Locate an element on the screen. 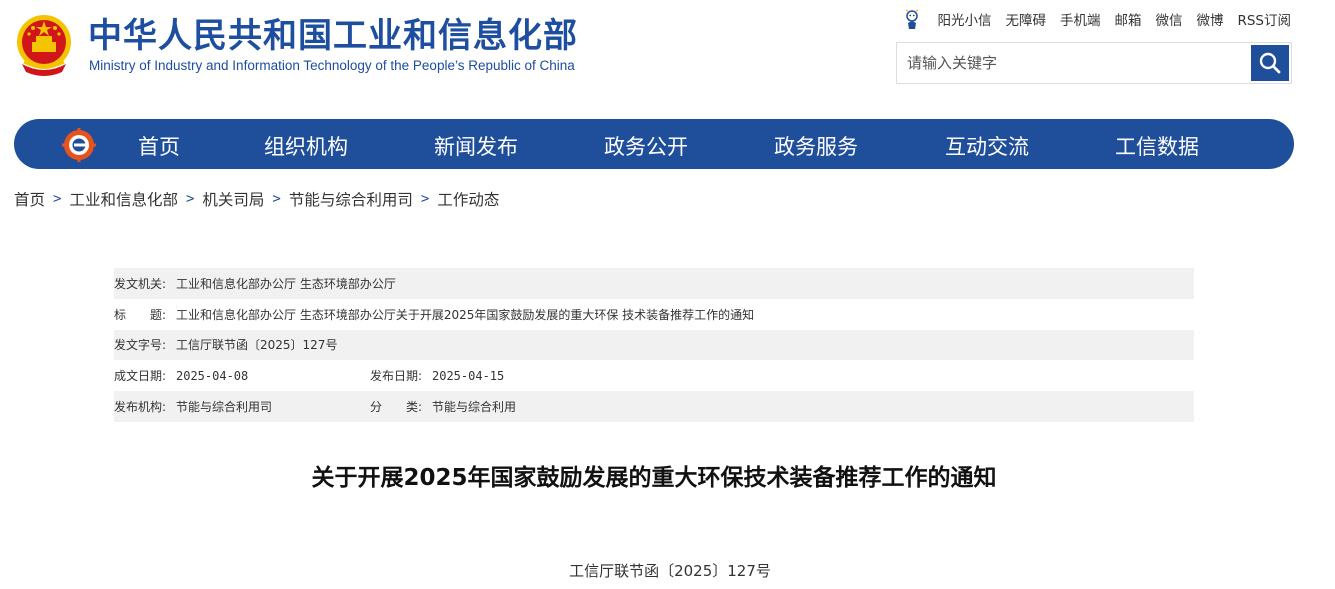  breadcrumb-current: 工作动态 is located at coordinates (468, 199).